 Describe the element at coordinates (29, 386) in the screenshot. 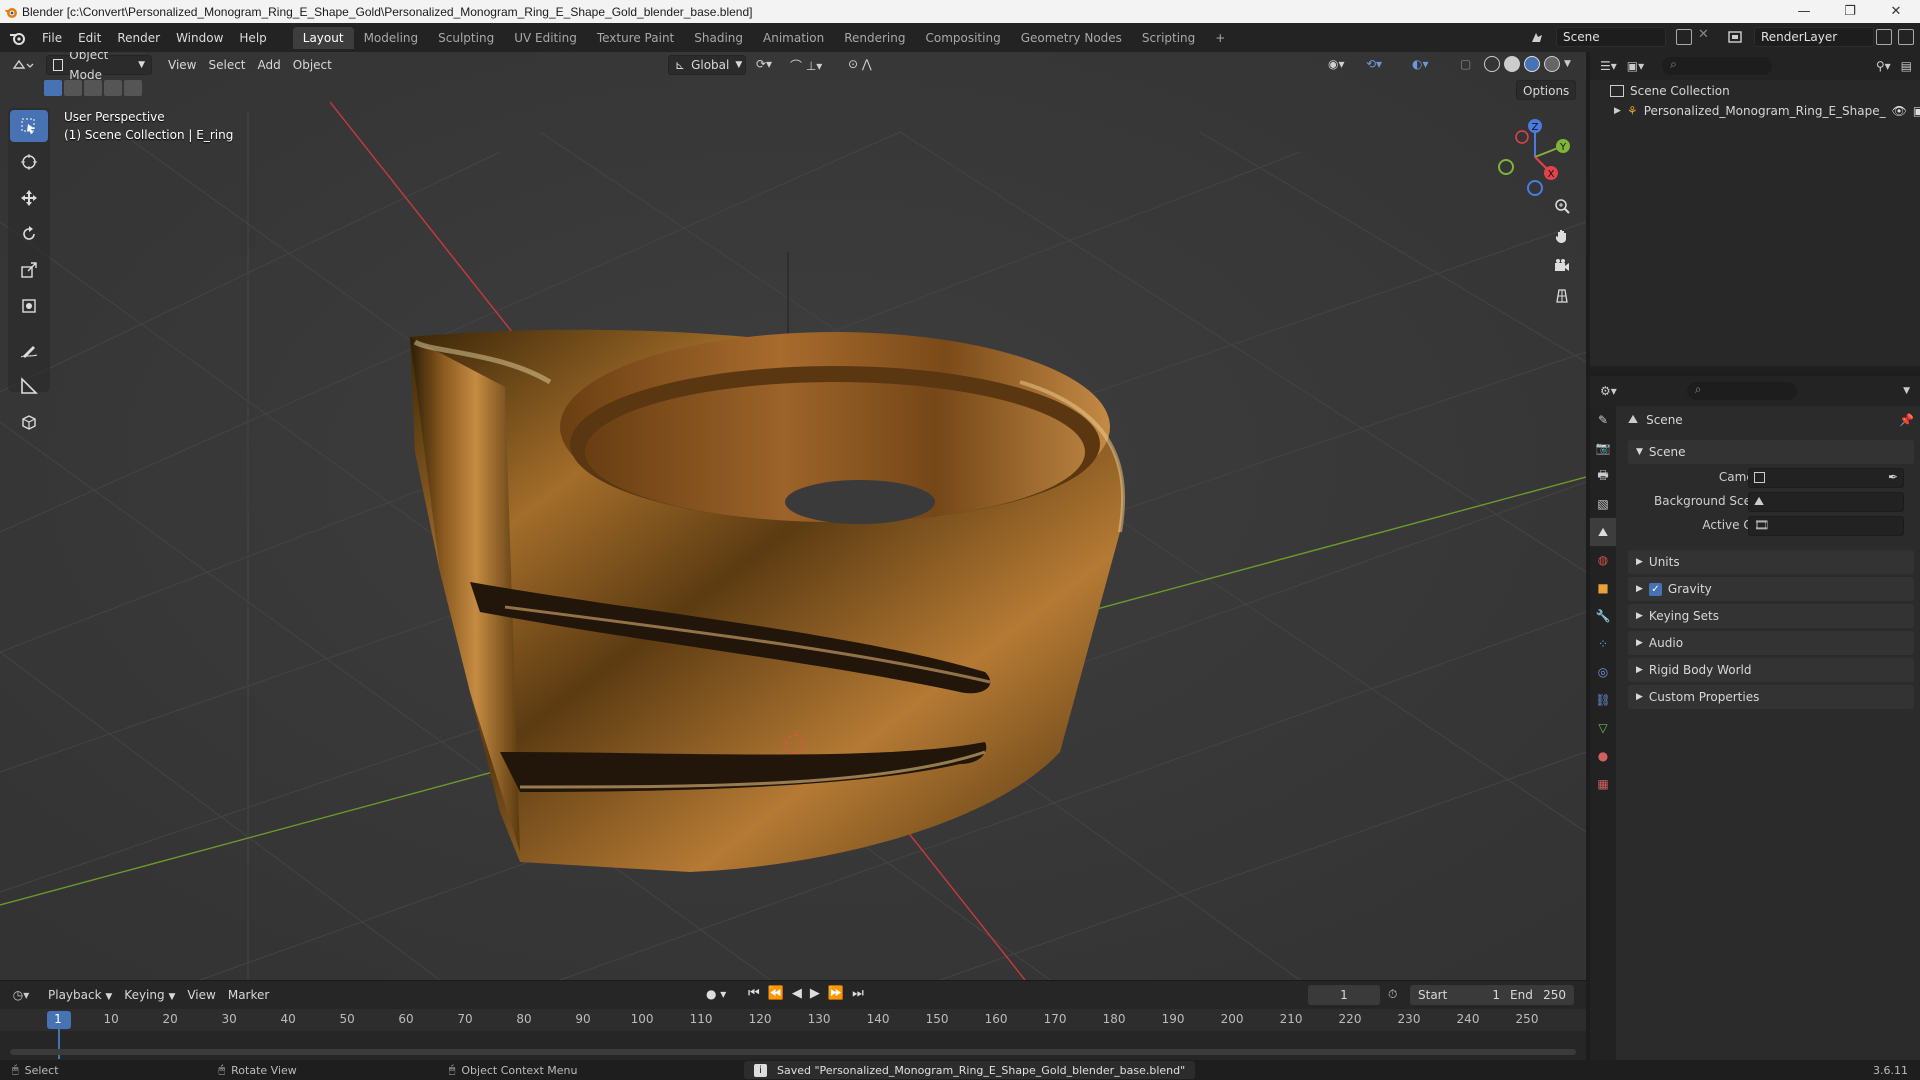

I see `measure-tool` at that location.